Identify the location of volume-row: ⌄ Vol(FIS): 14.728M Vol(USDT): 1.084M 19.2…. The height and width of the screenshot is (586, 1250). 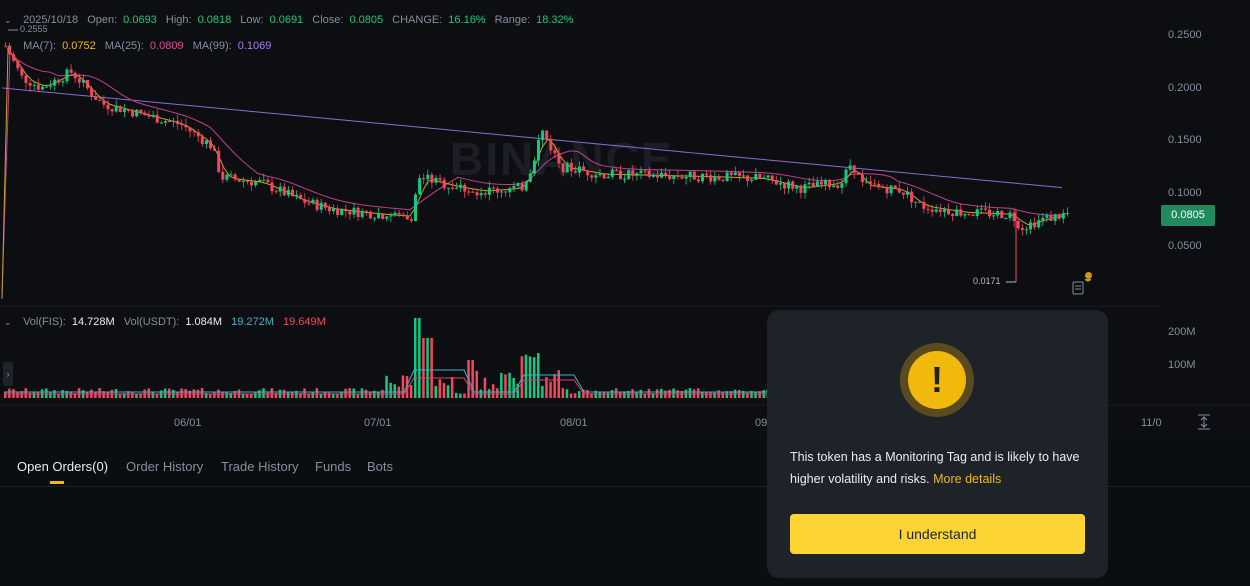
(168, 322).